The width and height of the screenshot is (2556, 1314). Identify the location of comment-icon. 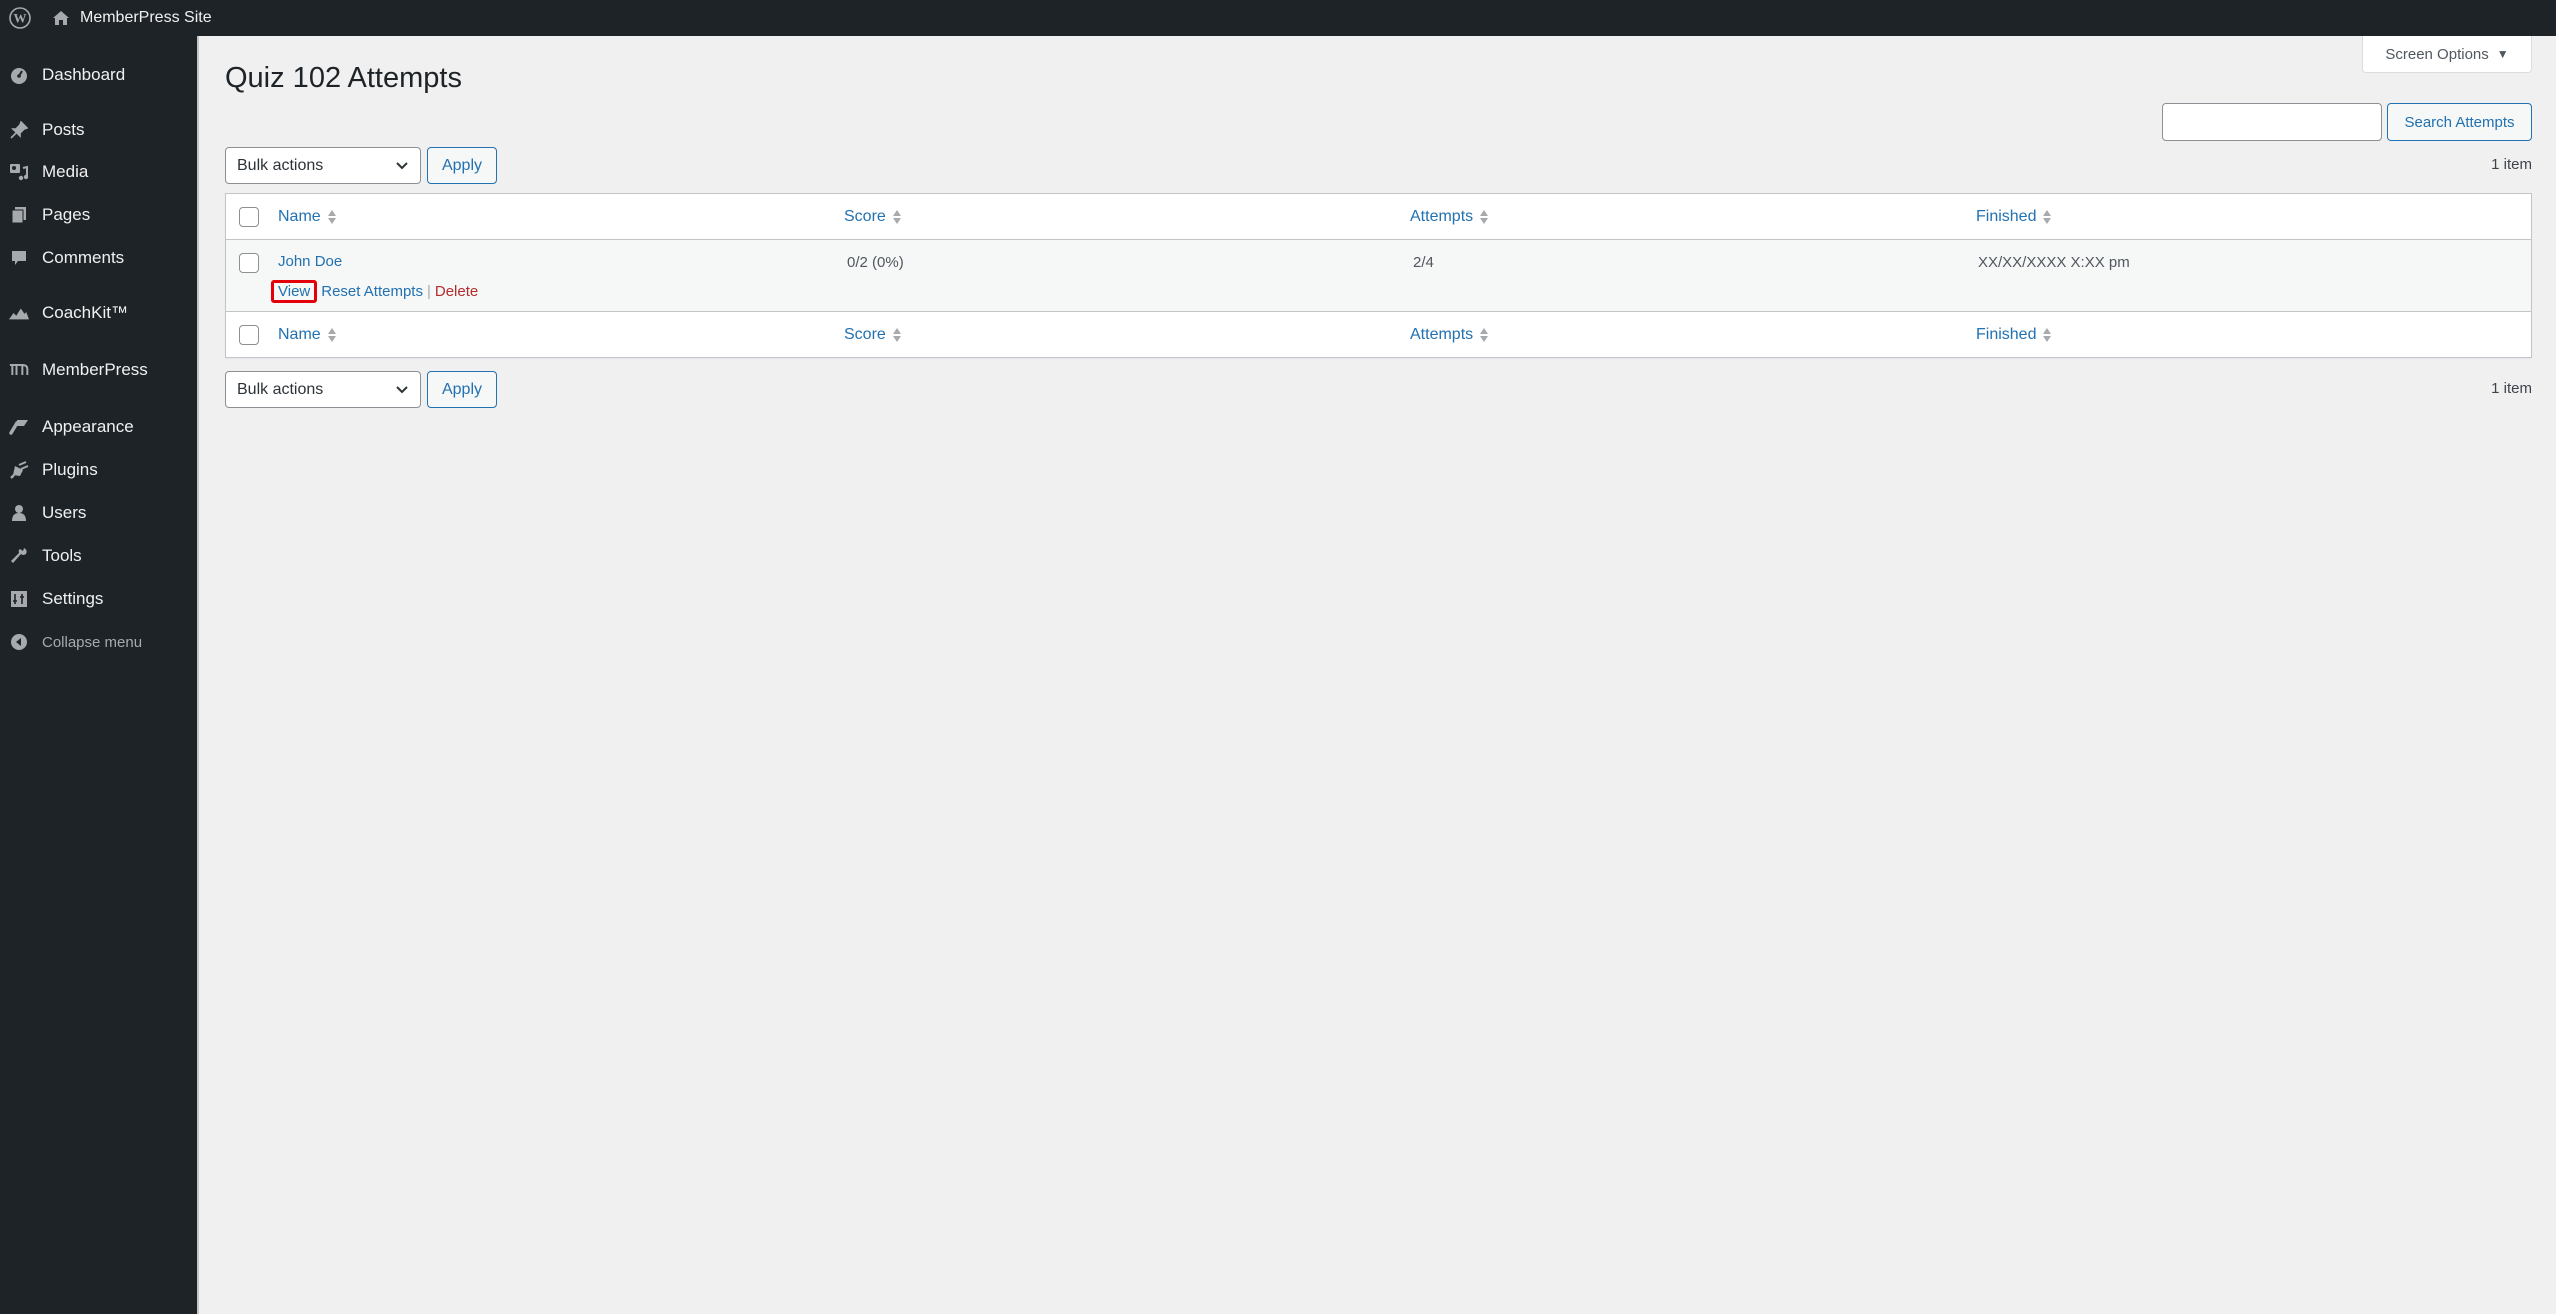
(19, 258).